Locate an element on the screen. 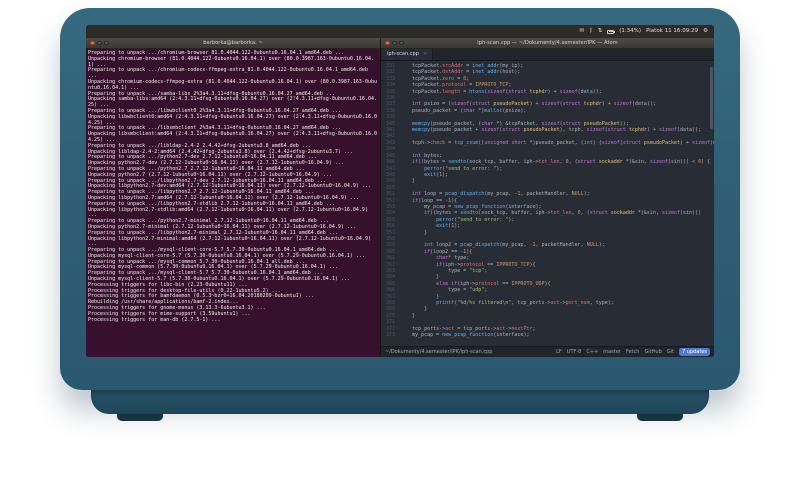 Image resolution: width=800 pixels, height=477 pixels. network-icon: ⇅ is located at coordinates (600, 31).